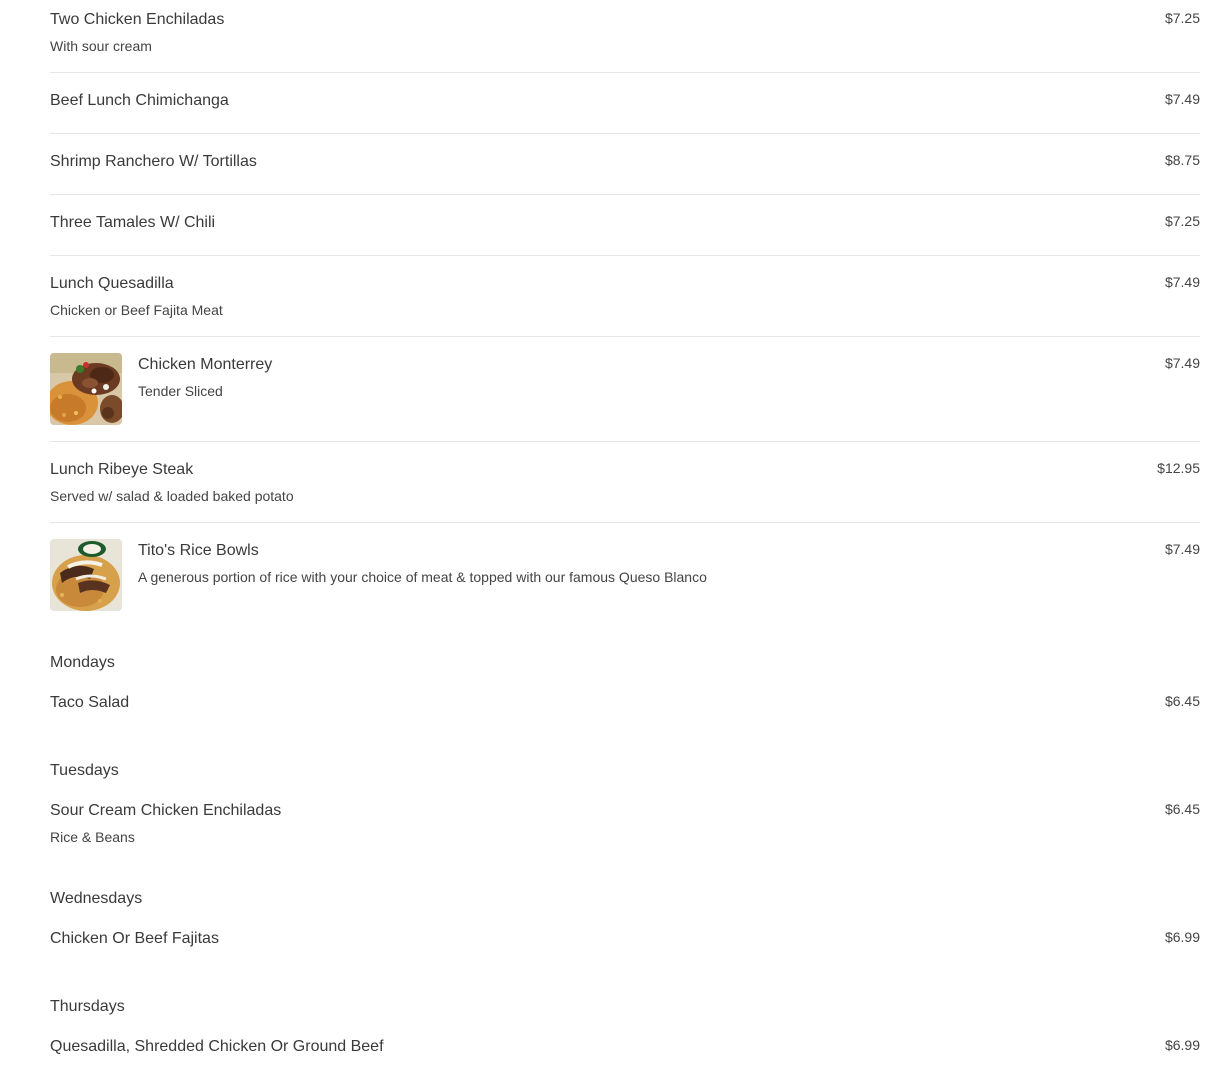  I want to click on menu-item: Chicken Monterrey Tender Sliced $7.49, so click(625, 389).